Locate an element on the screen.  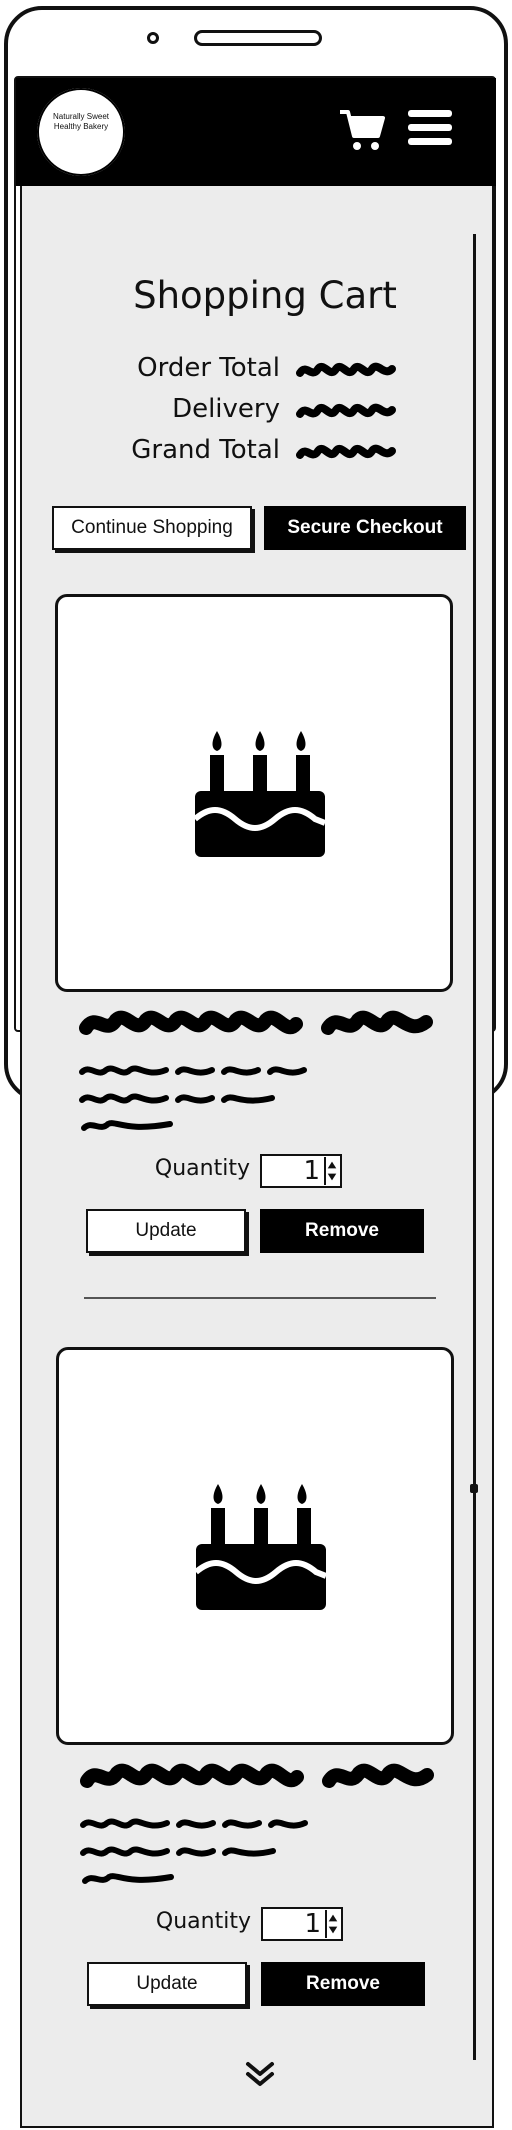
scrollbar-thumb is located at coordinates (474, 1488).